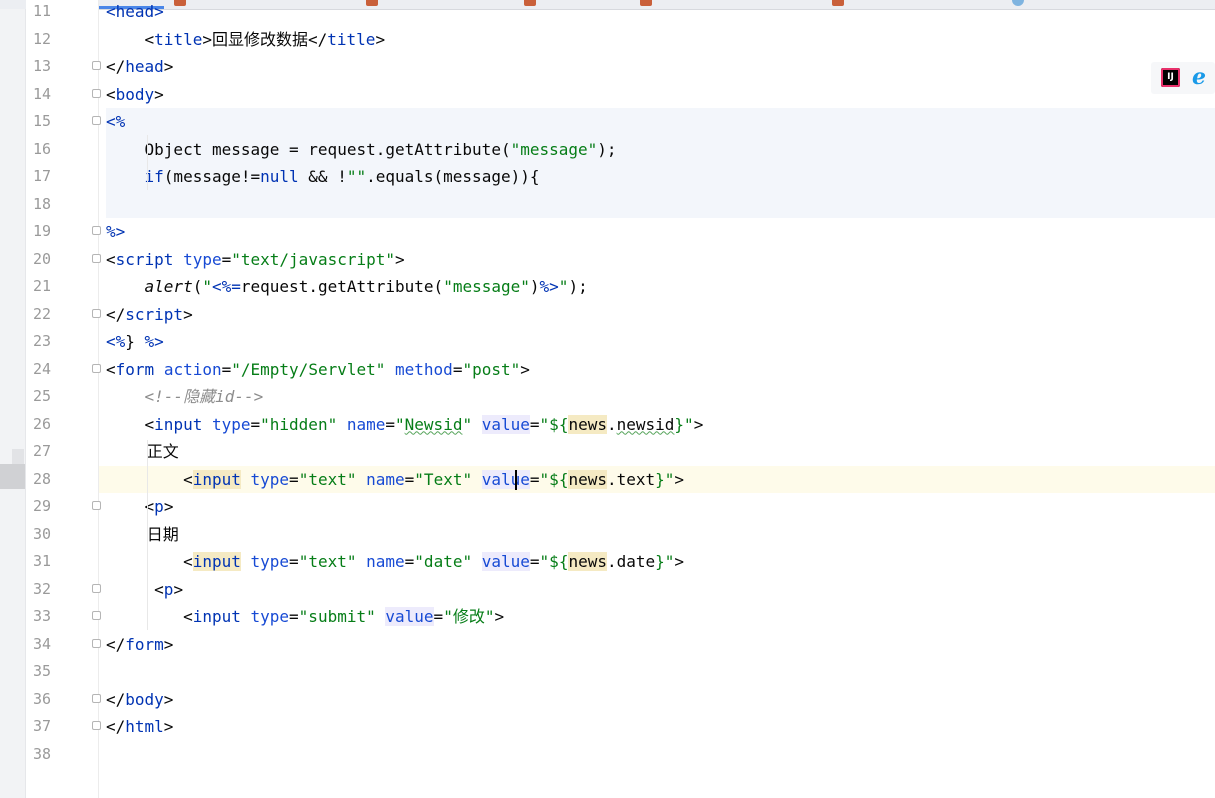  Describe the element at coordinates (1199, 77) in the screenshot. I see `internet-explorer-icon: e` at that location.